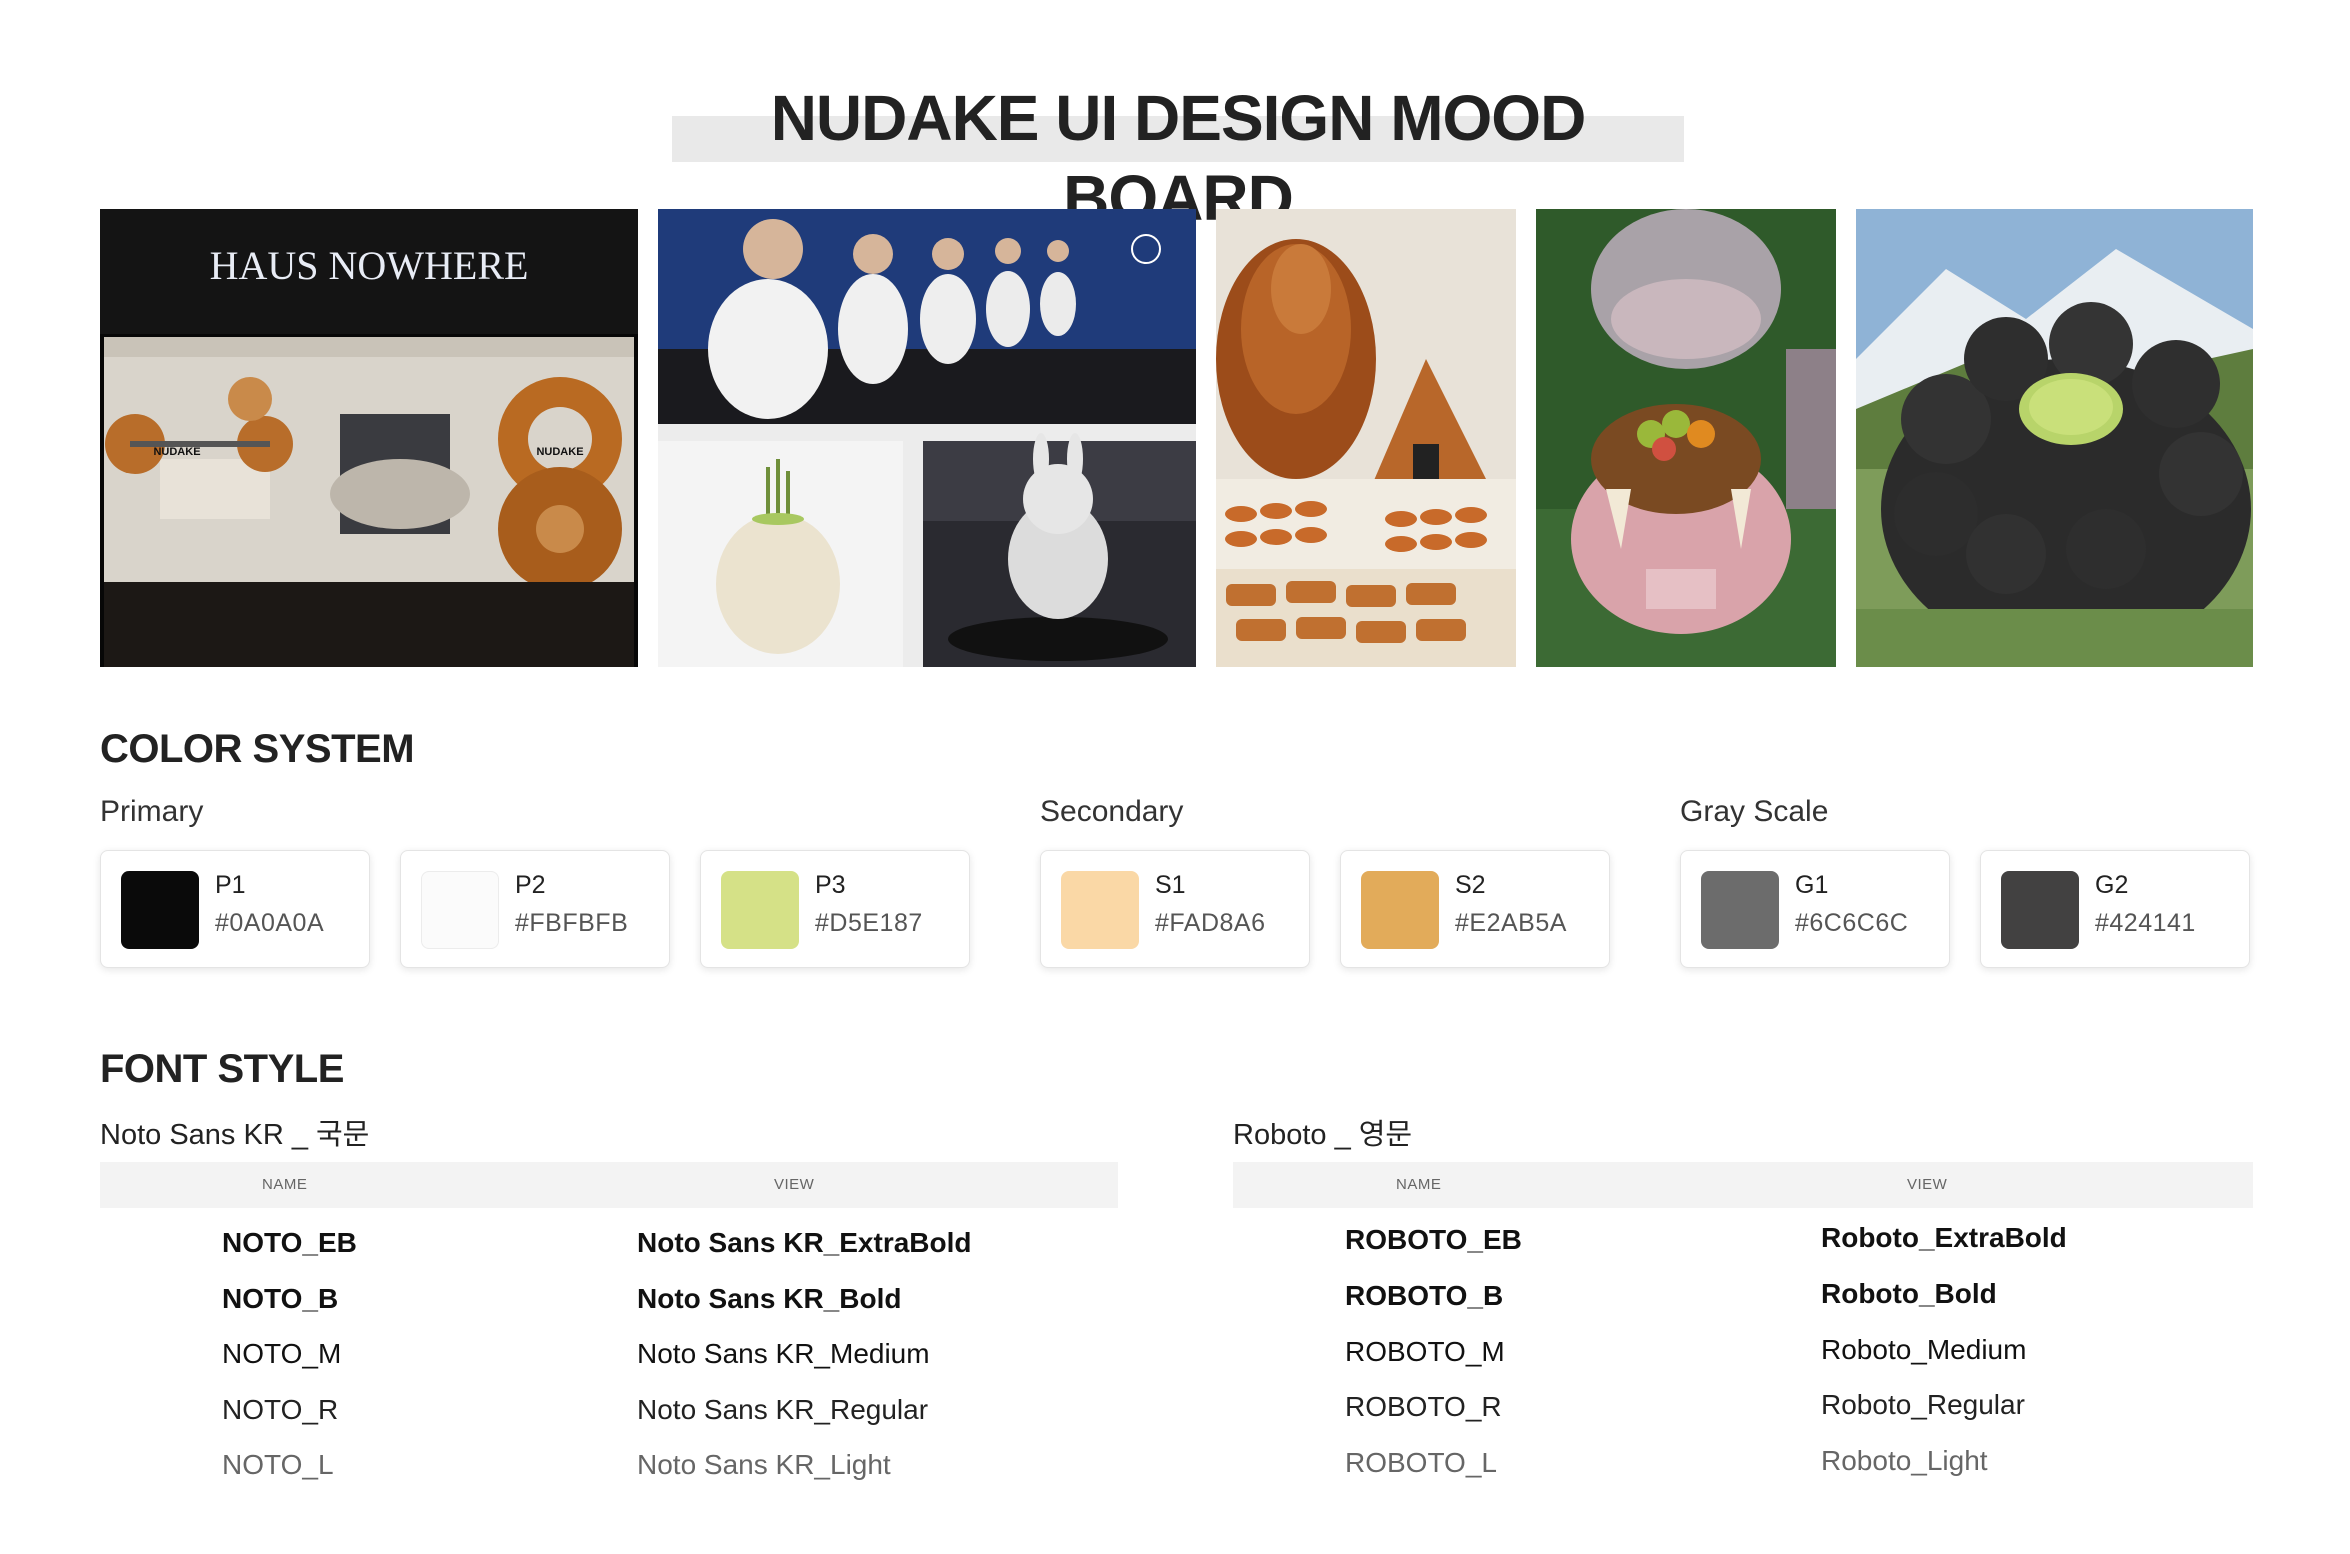 The height and width of the screenshot is (1554, 2350). I want to click on color-hex: #6C6C6C, so click(1852, 923).